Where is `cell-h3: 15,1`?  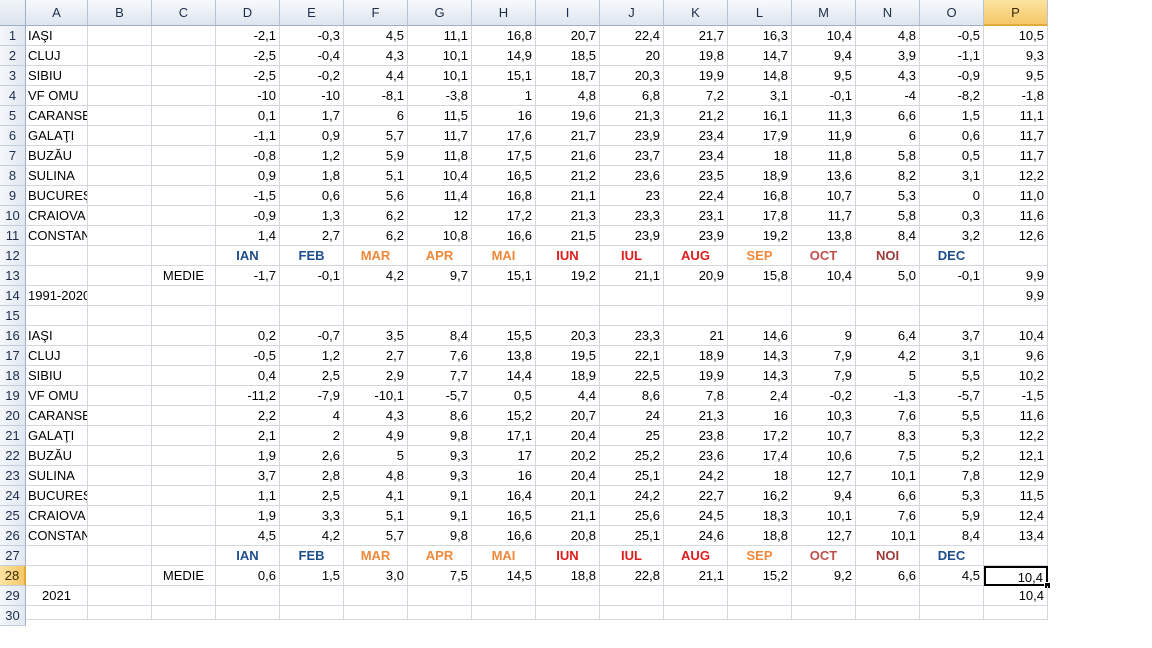
cell-h3: 15,1 is located at coordinates (504, 76).